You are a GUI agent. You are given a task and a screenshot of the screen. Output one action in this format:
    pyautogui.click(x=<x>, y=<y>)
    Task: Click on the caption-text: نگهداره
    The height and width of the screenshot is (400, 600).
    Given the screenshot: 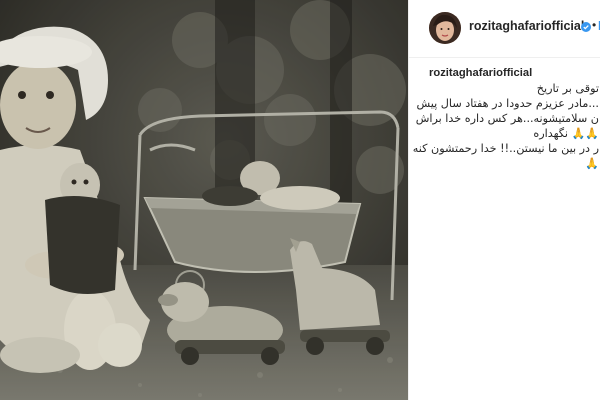 What is the action you would take?
    pyautogui.click(x=551, y=133)
    